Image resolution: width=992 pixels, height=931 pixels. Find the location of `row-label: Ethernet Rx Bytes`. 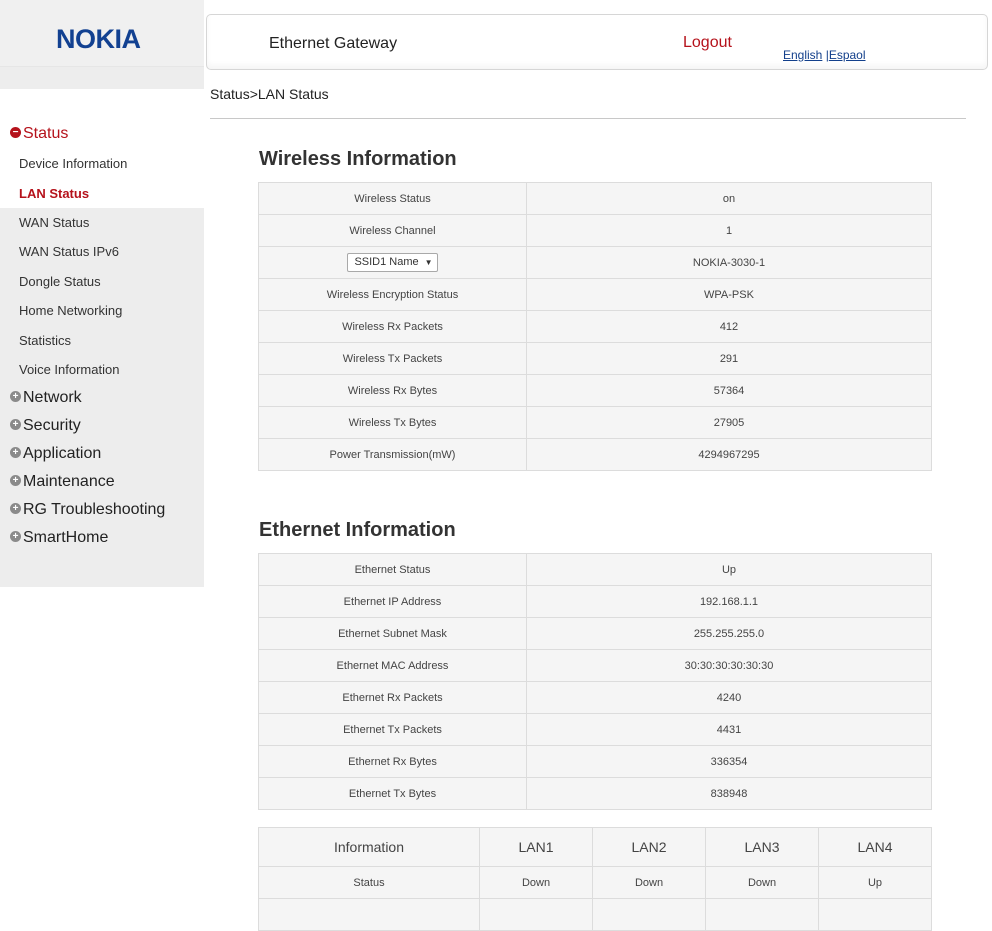

row-label: Ethernet Rx Bytes is located at coordinates (392, 761).